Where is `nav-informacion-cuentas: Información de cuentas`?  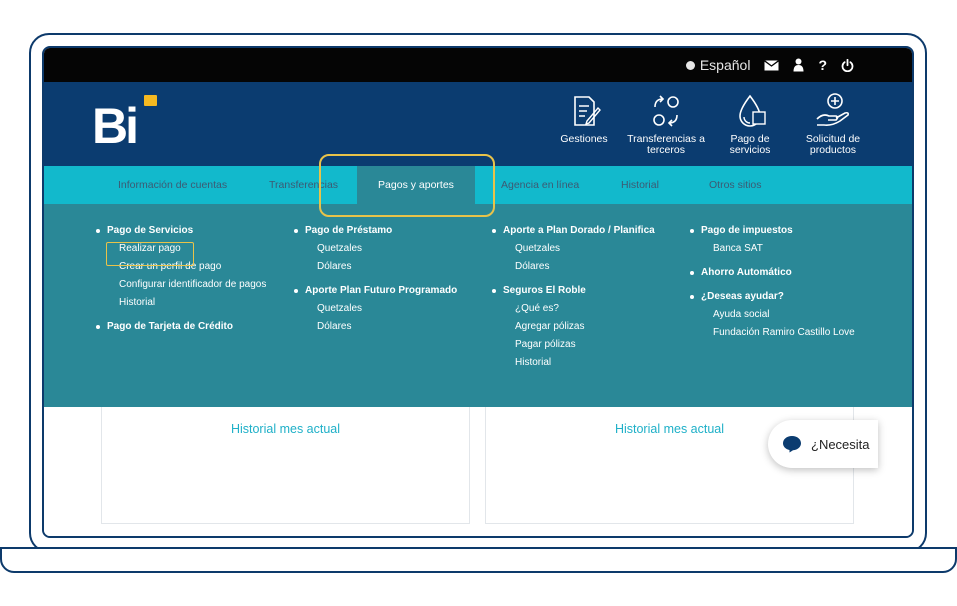 nav-informacion-cuentas: Información de cuentas is located at coordinates (172, 185).